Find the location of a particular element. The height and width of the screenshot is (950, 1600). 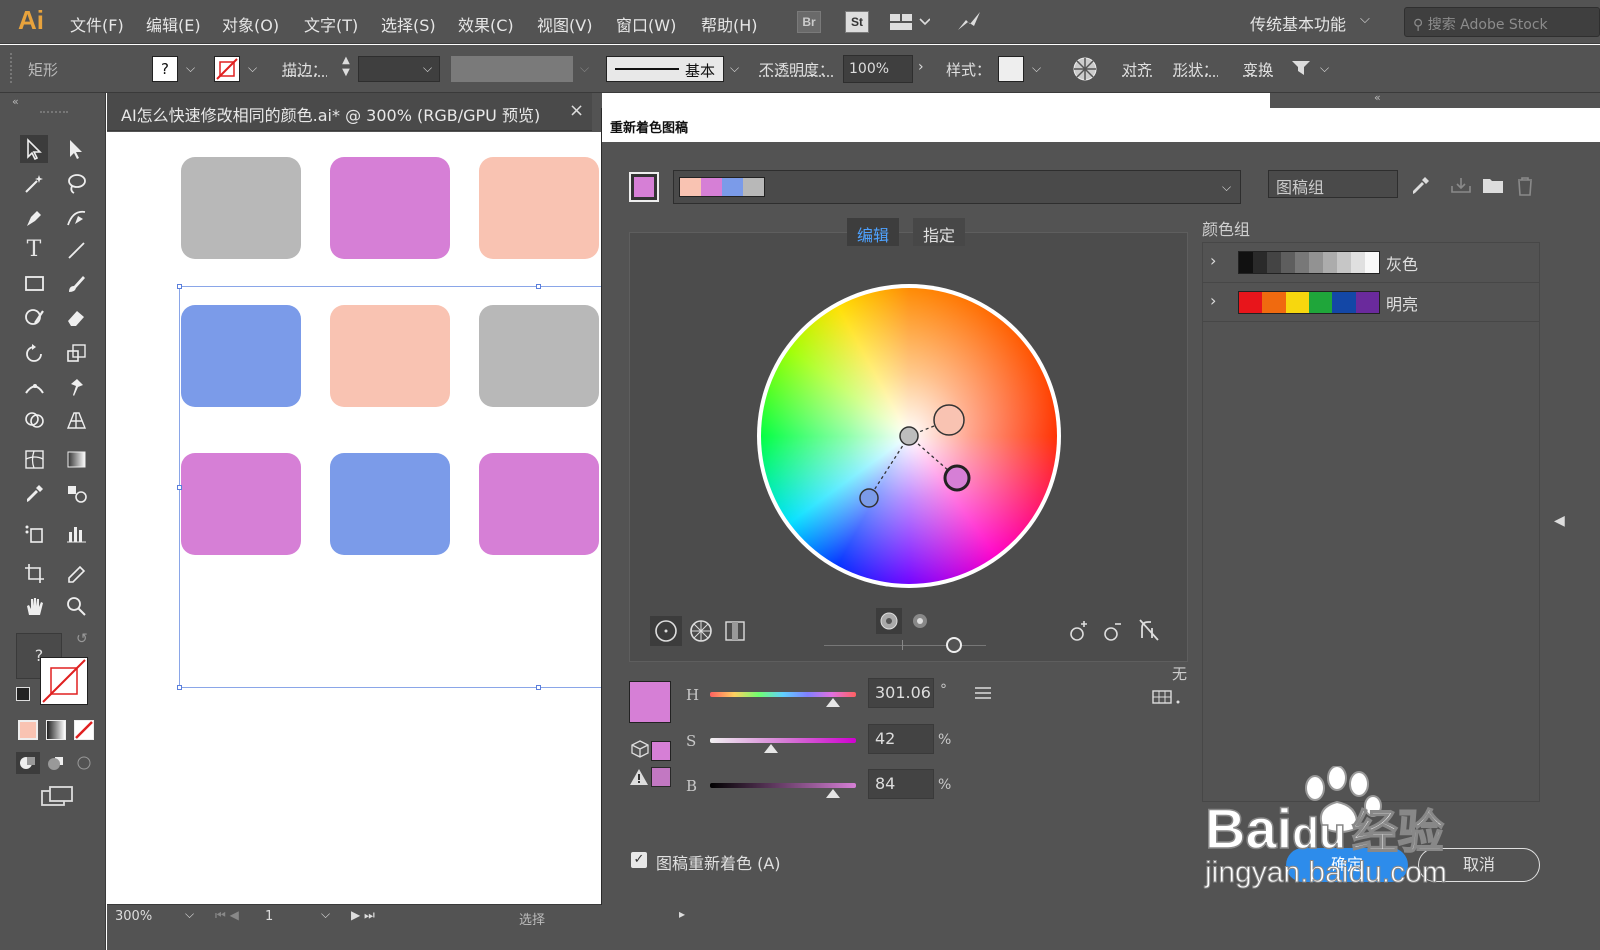

show-saturation-icon is located at coordinates (889, 621).